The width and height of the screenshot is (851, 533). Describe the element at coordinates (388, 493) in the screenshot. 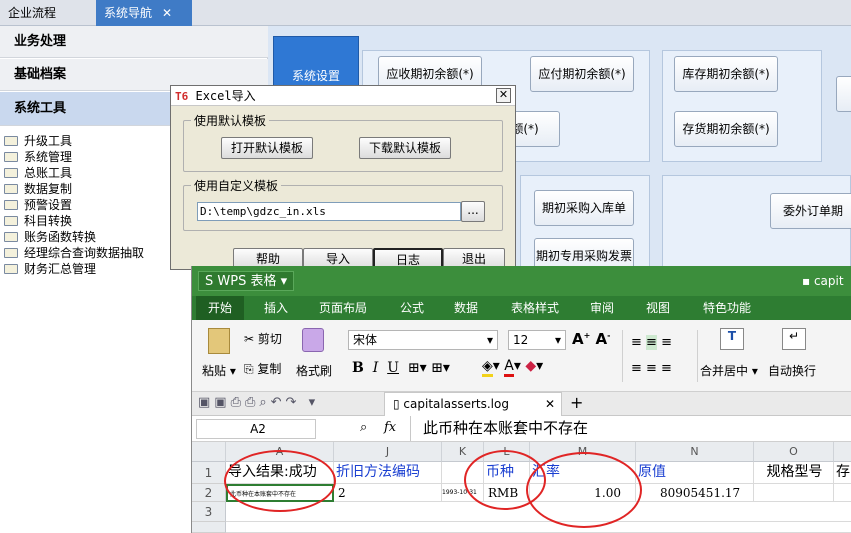

I see `cell-j2: 2` at that location.